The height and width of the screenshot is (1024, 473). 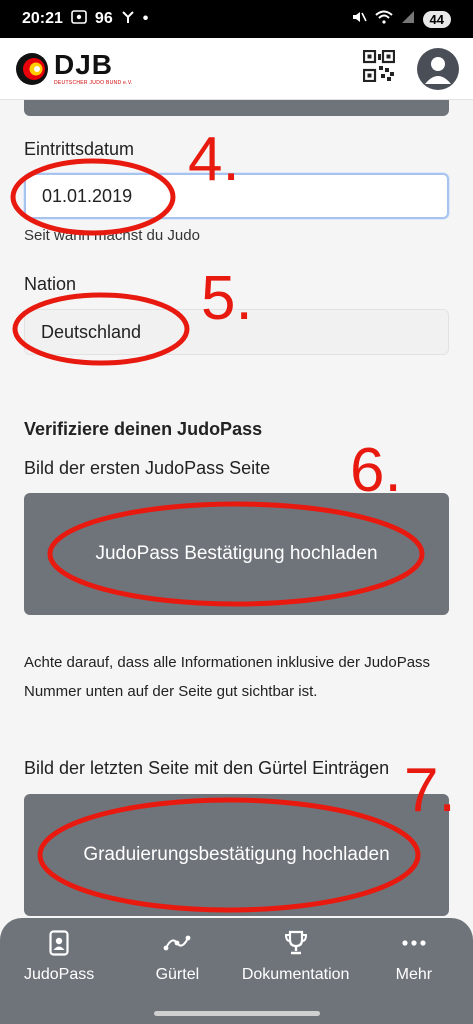 What do you see at coordinates (84, 64) in the screenshot?
I see `logo-title: DJB` at bounding box center [84, 64].